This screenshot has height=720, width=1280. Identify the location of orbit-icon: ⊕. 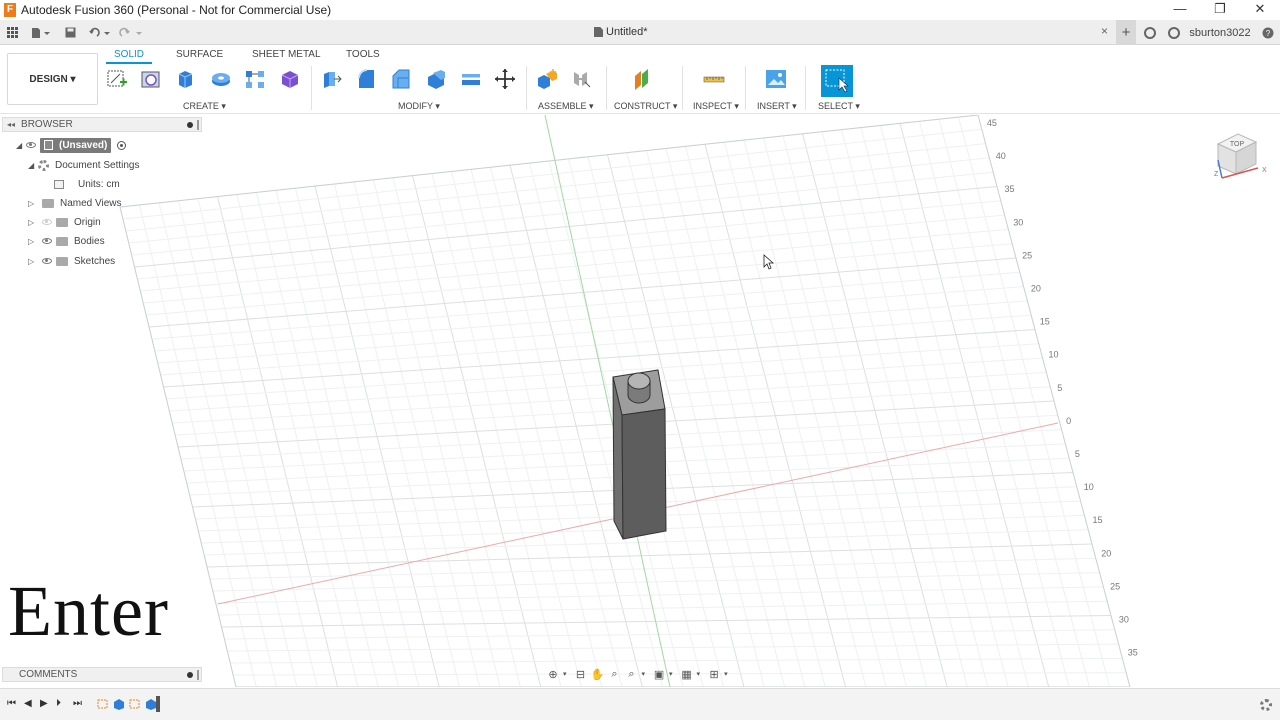
(553, 674).